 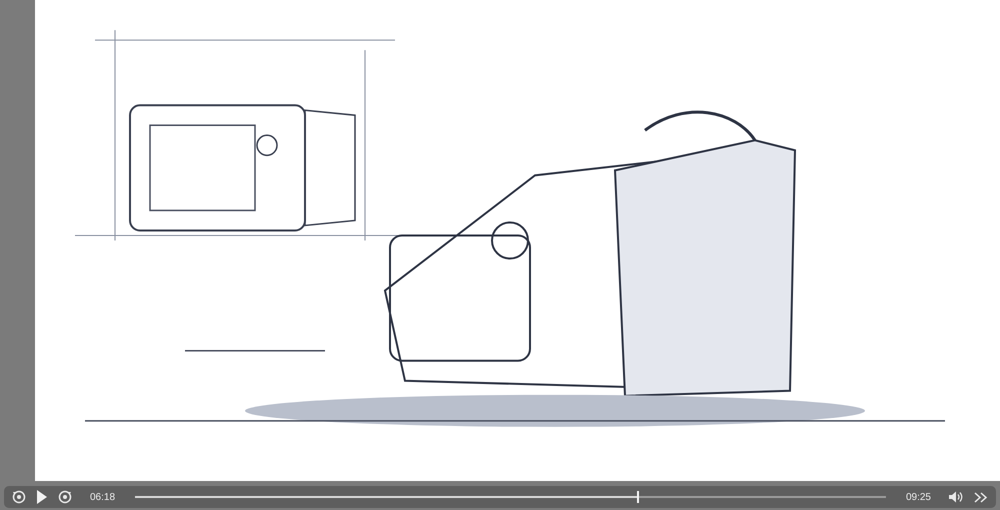 What do you see at coordinates (19, 497) in the screenshot?
I see `skip-back-icon` at bounding box center [19, 497].